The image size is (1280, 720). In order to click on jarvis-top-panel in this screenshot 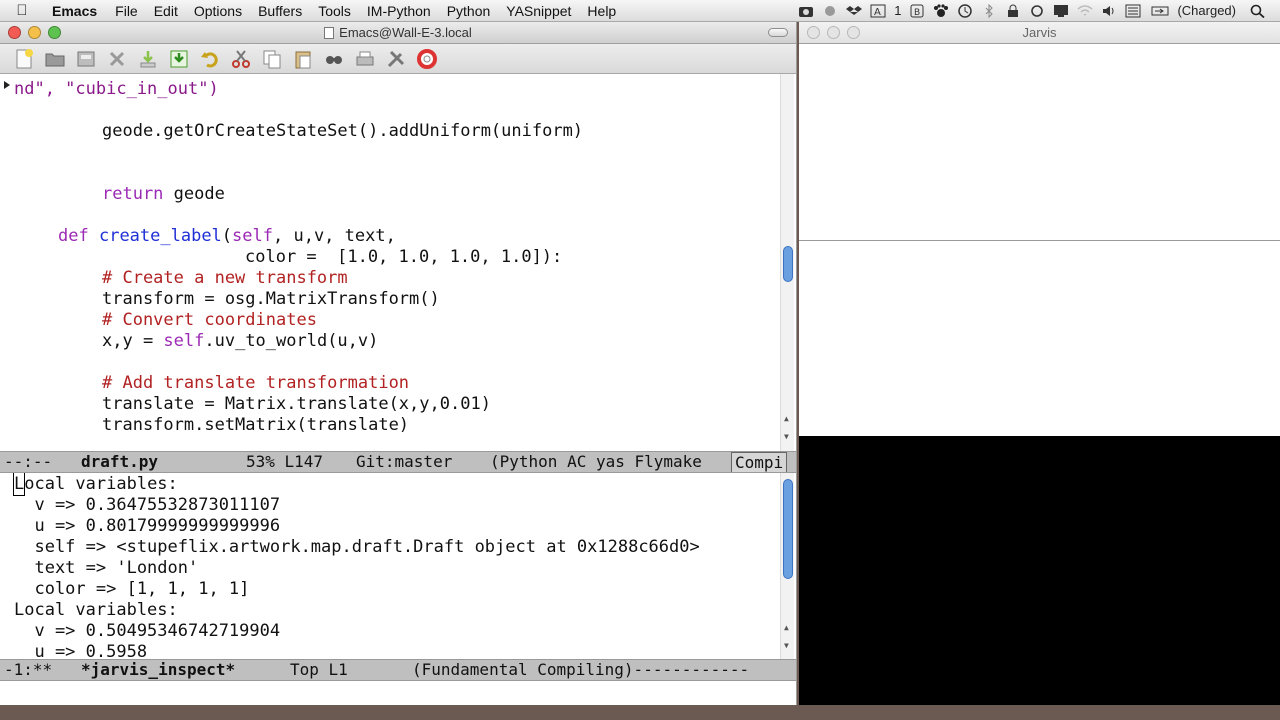, I will do `click(1039, 143)`.